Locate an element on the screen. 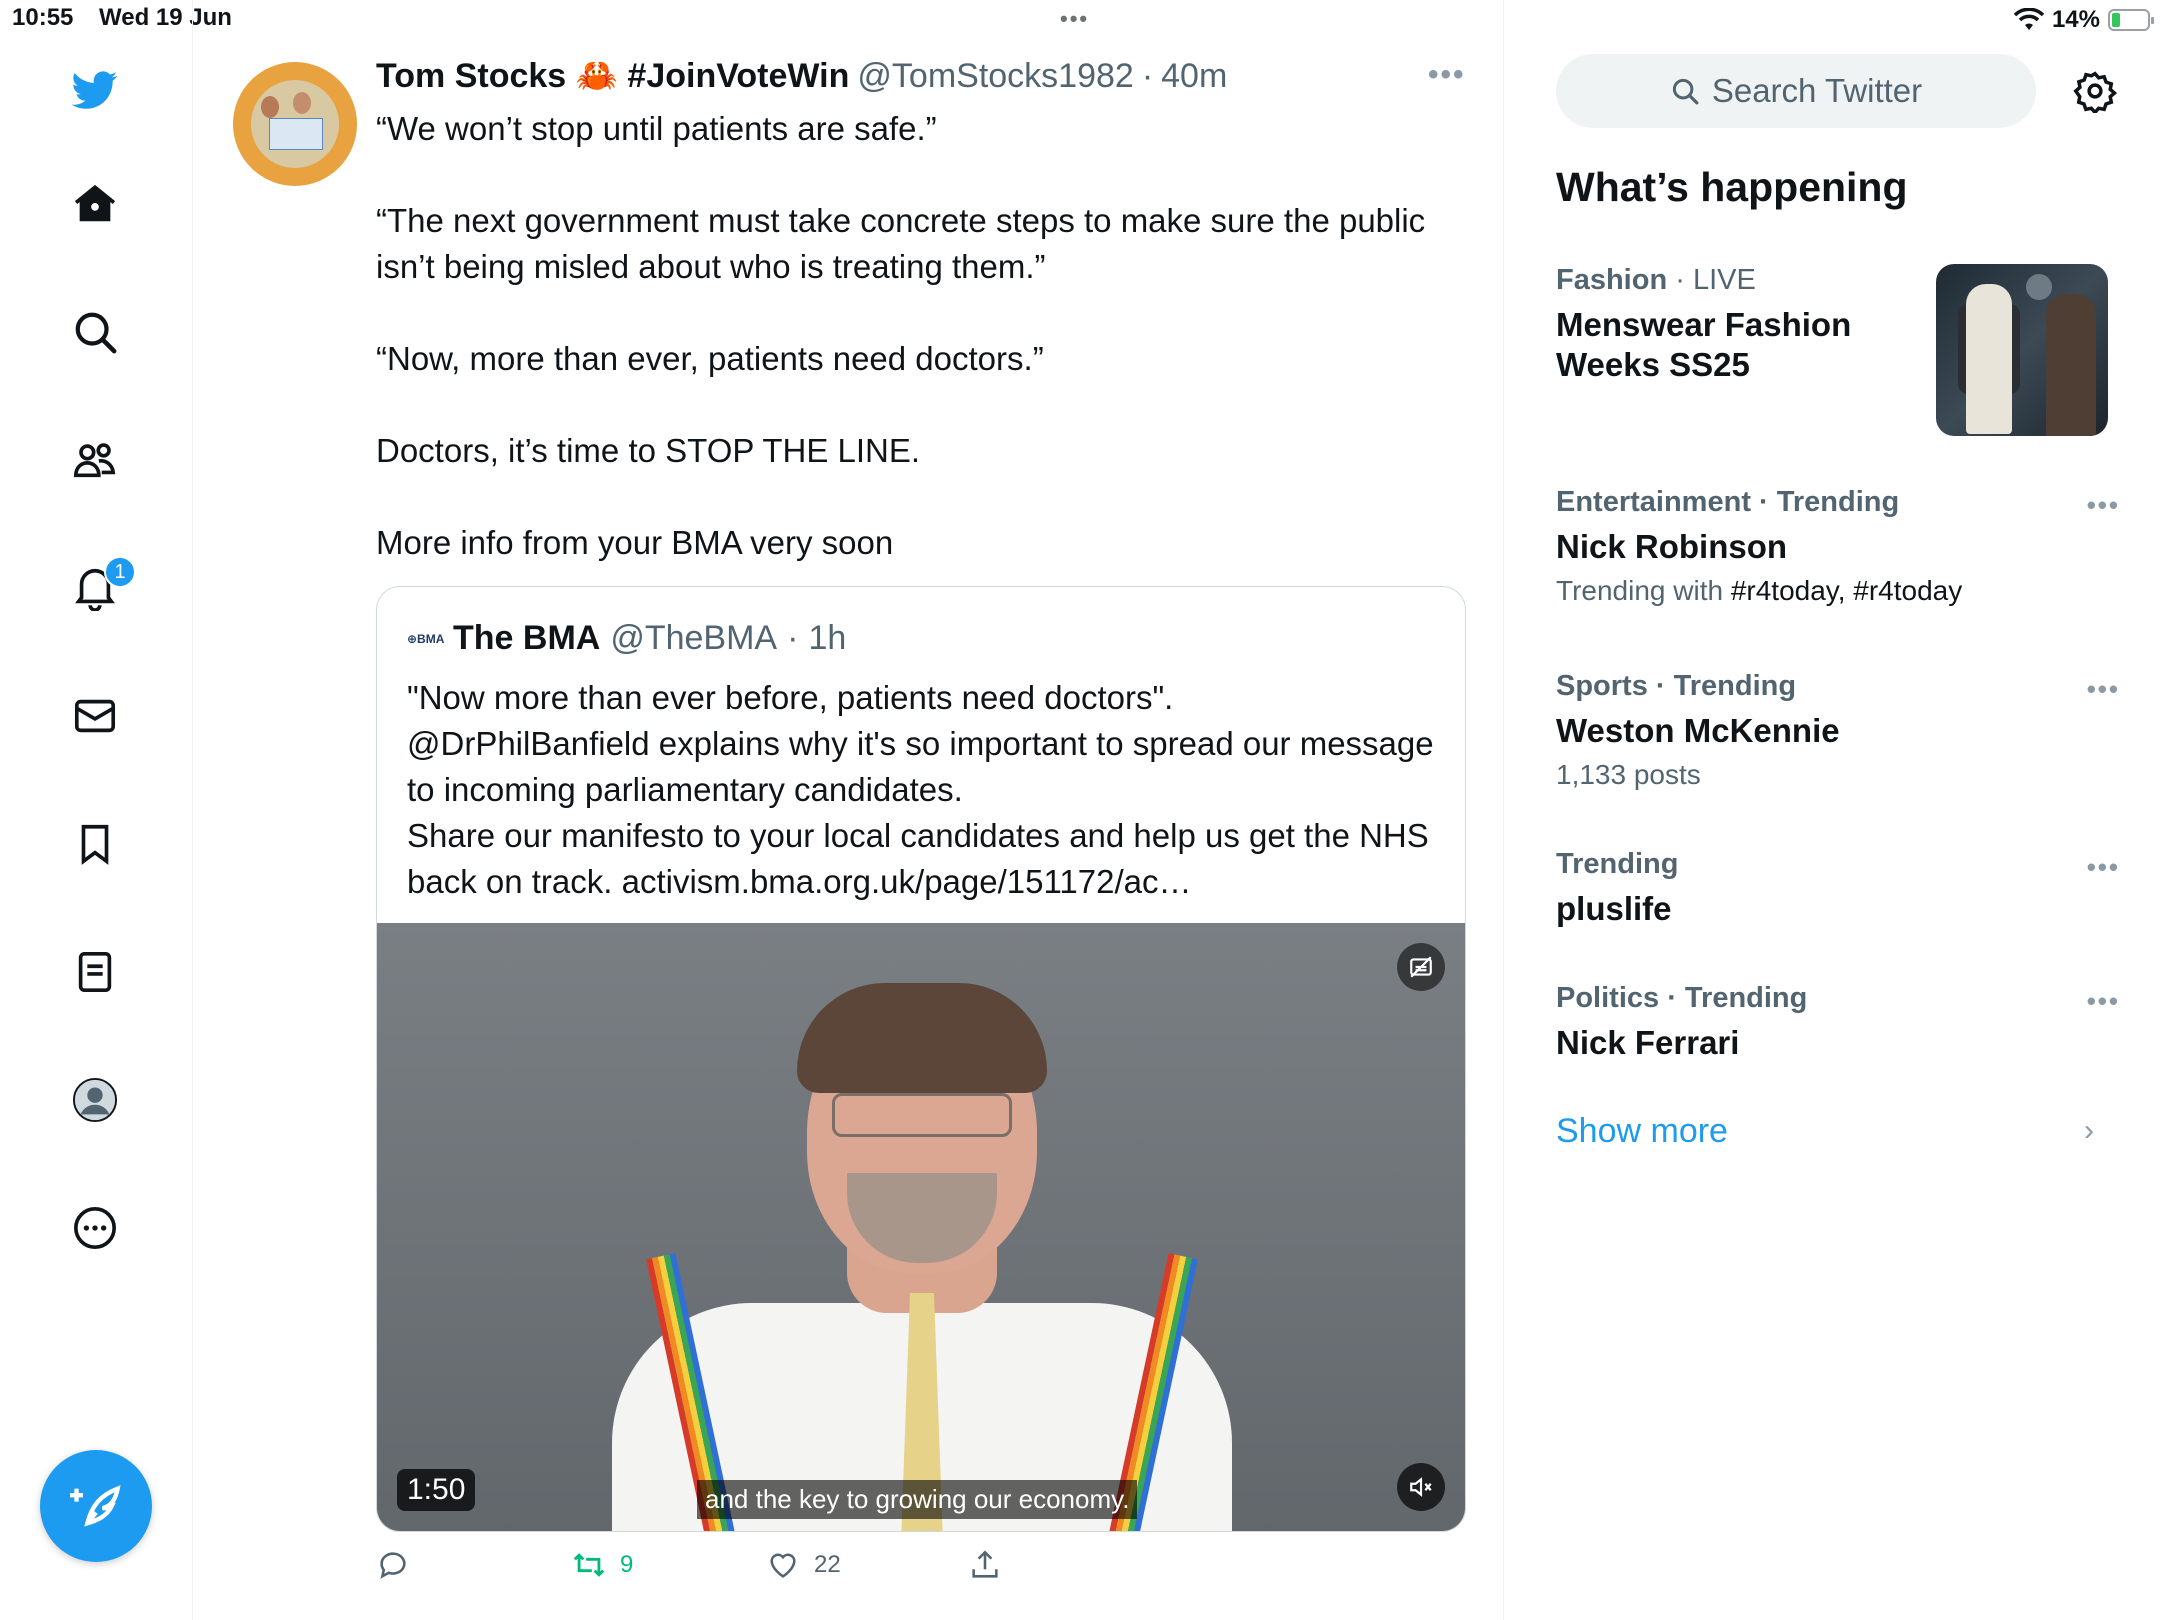 The image size is (2160, 1620). search-placeholder: Search Twitter is located at coordinates (1817, 90).